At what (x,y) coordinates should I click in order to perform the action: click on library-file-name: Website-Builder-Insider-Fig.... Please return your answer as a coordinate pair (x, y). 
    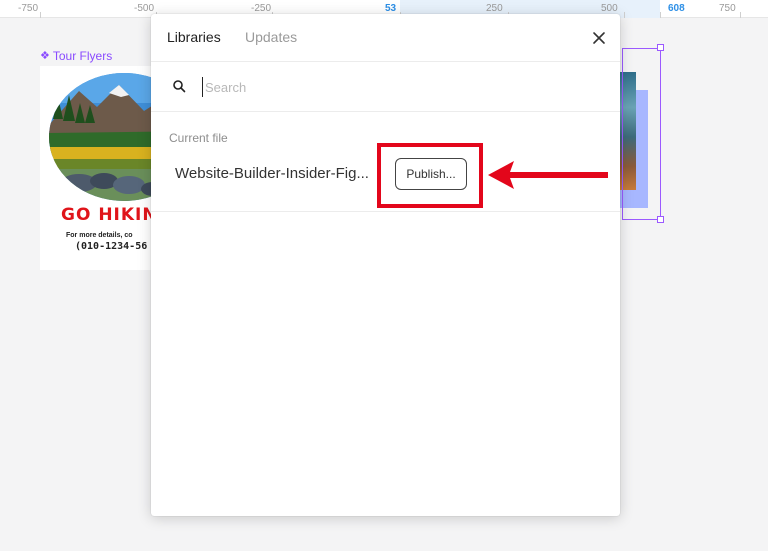
    Looking at the image, I should click on (272, 173).